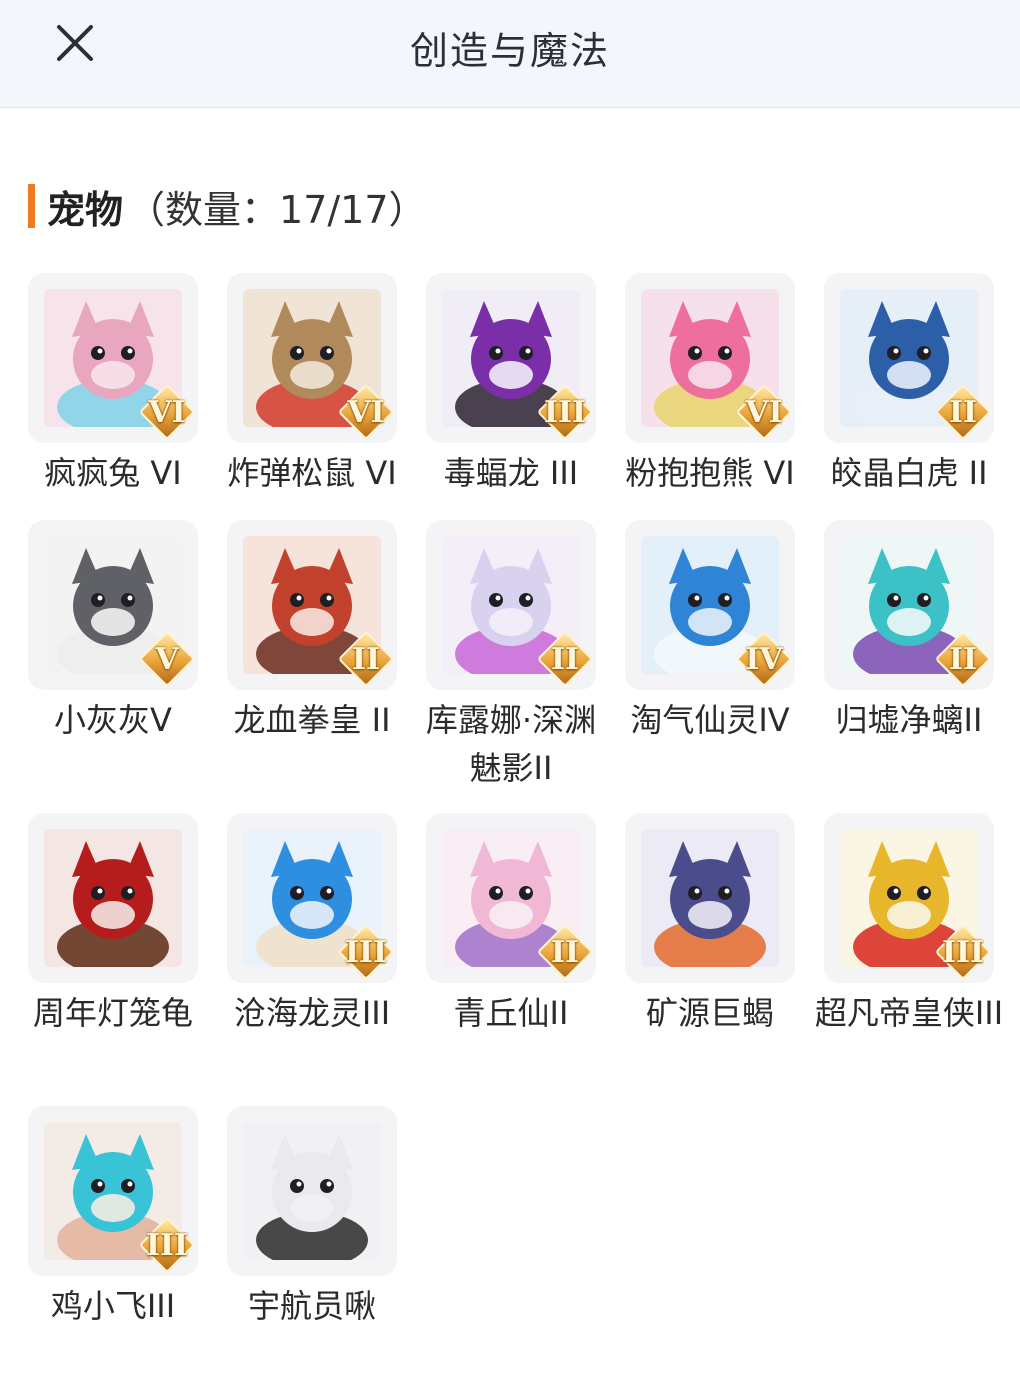 The height and width of the screenshot is (1399, 1020). What do you see at coordinates (113, 473) in the screenshot?
I see `pet-name: 疯疯兔 VI` at bounding box center [113, 473].